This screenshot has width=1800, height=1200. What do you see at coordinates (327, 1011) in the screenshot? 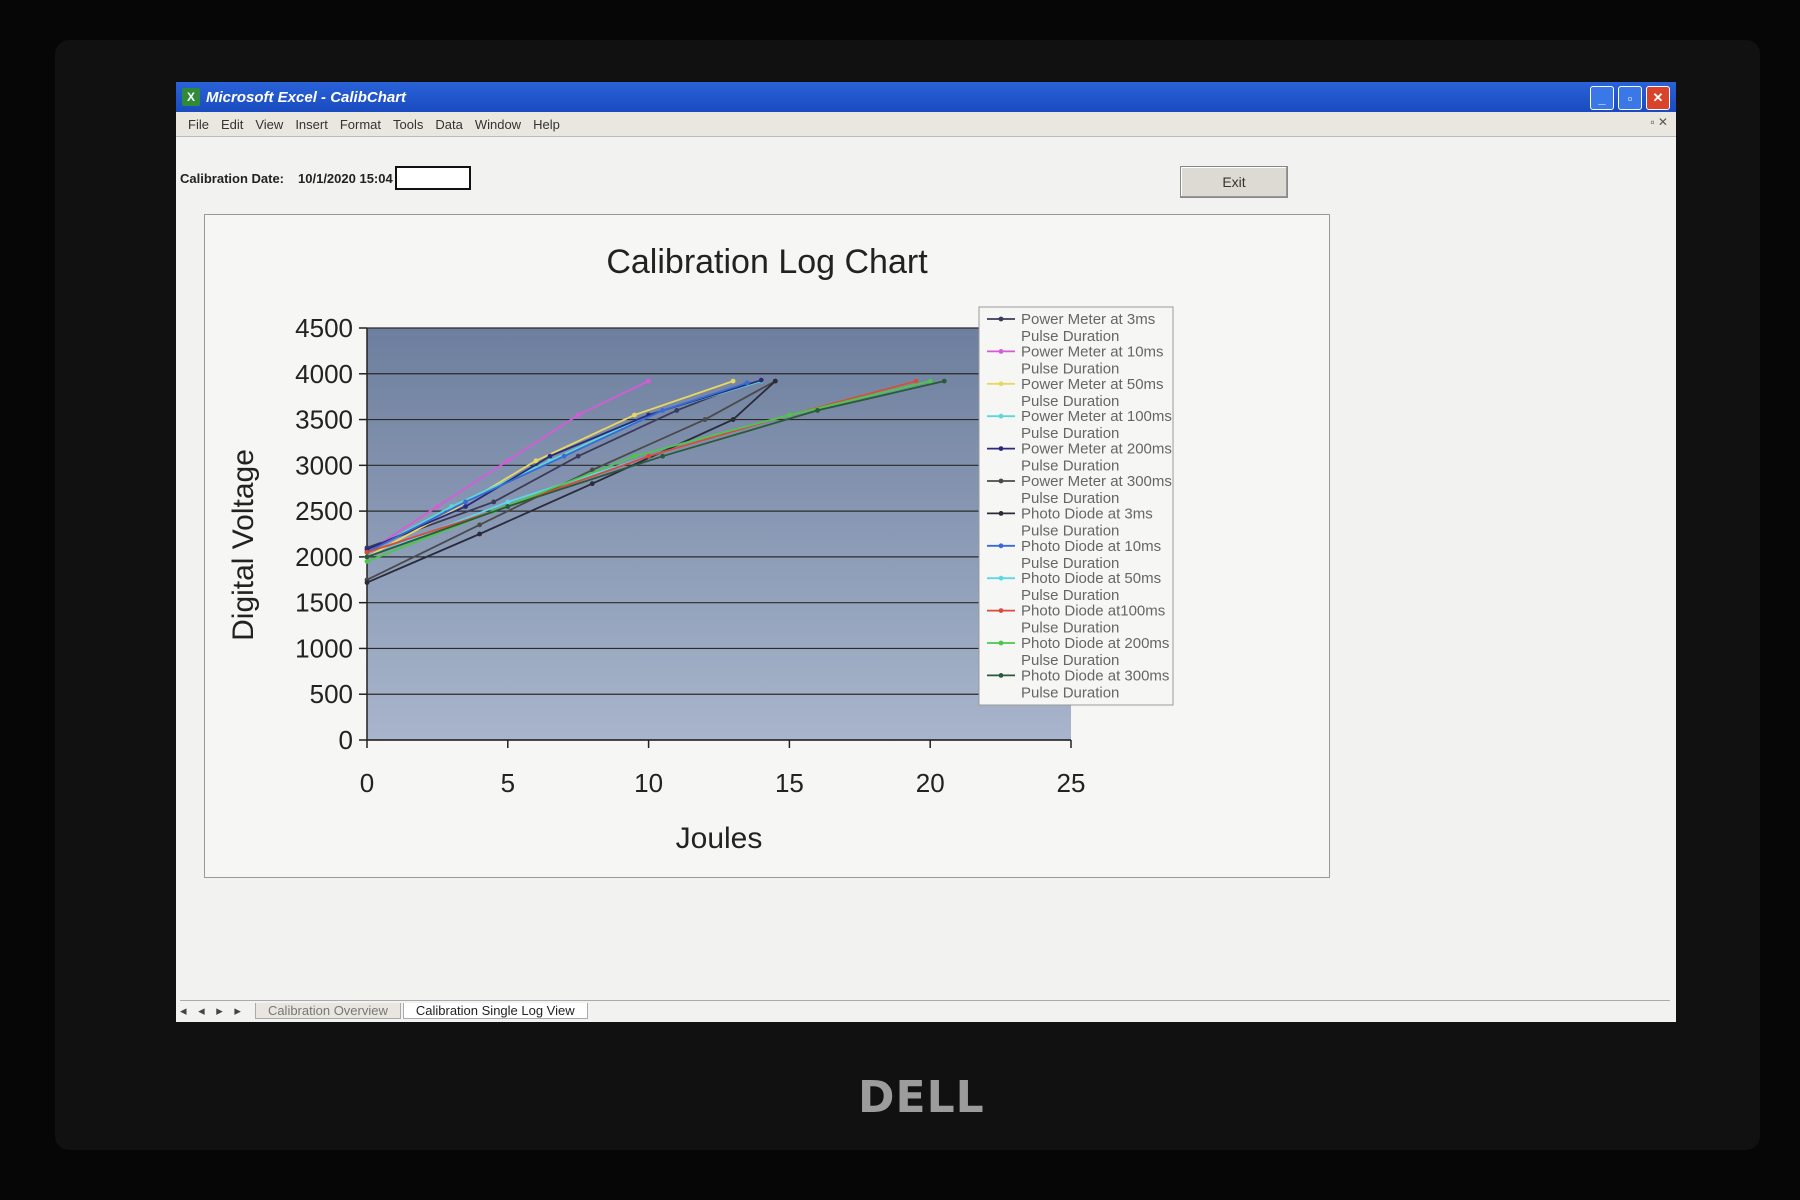
I see `sheet-tab-calibration-overview: Calibration Overview` at bounding box center [327, 1011].